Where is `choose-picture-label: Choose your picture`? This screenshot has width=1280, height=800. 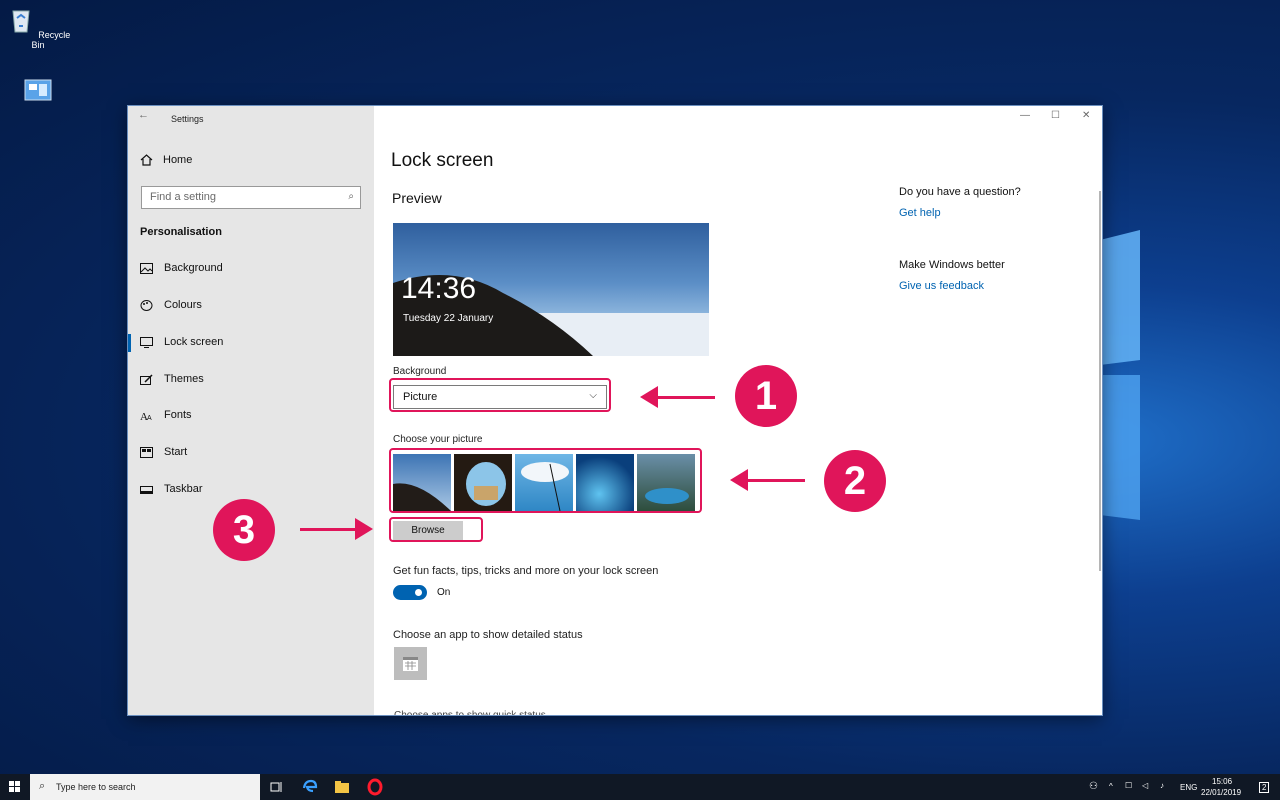 choose-picture-label: Choose your picture is located at coordinates (438, 439).